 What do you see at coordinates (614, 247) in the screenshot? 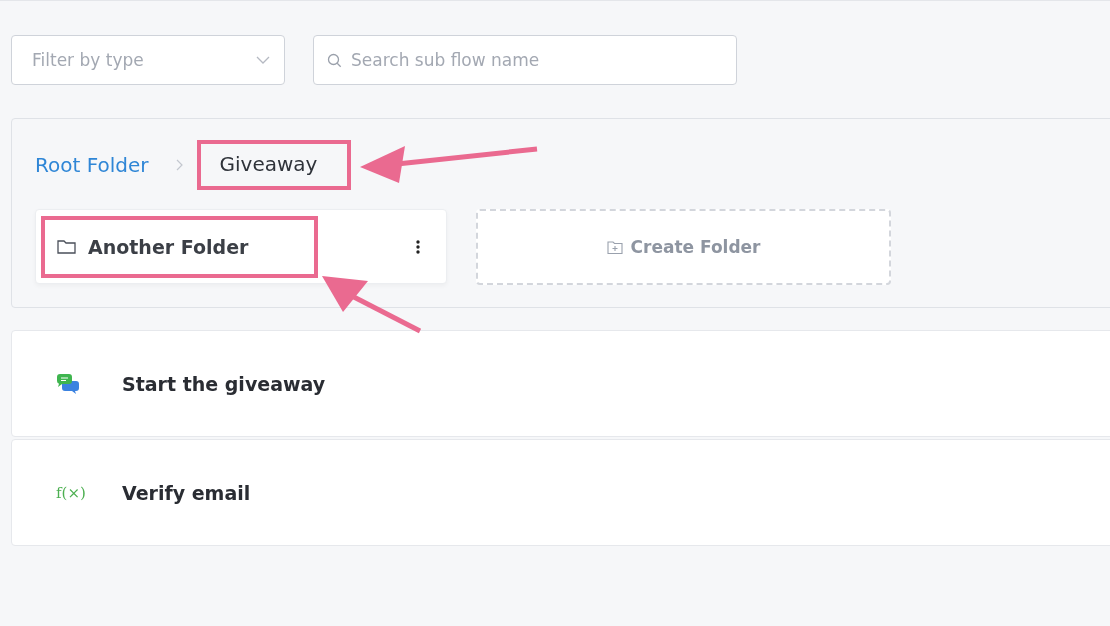
I see `folder-plus-icon` at bounding box center [614, 247].